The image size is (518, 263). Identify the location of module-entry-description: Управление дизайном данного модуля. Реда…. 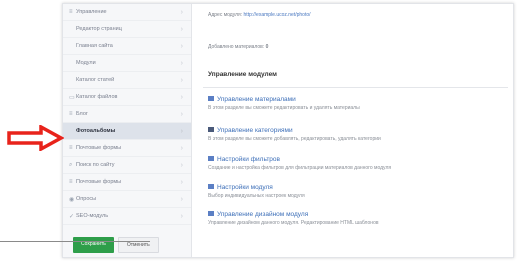
(293, 223).